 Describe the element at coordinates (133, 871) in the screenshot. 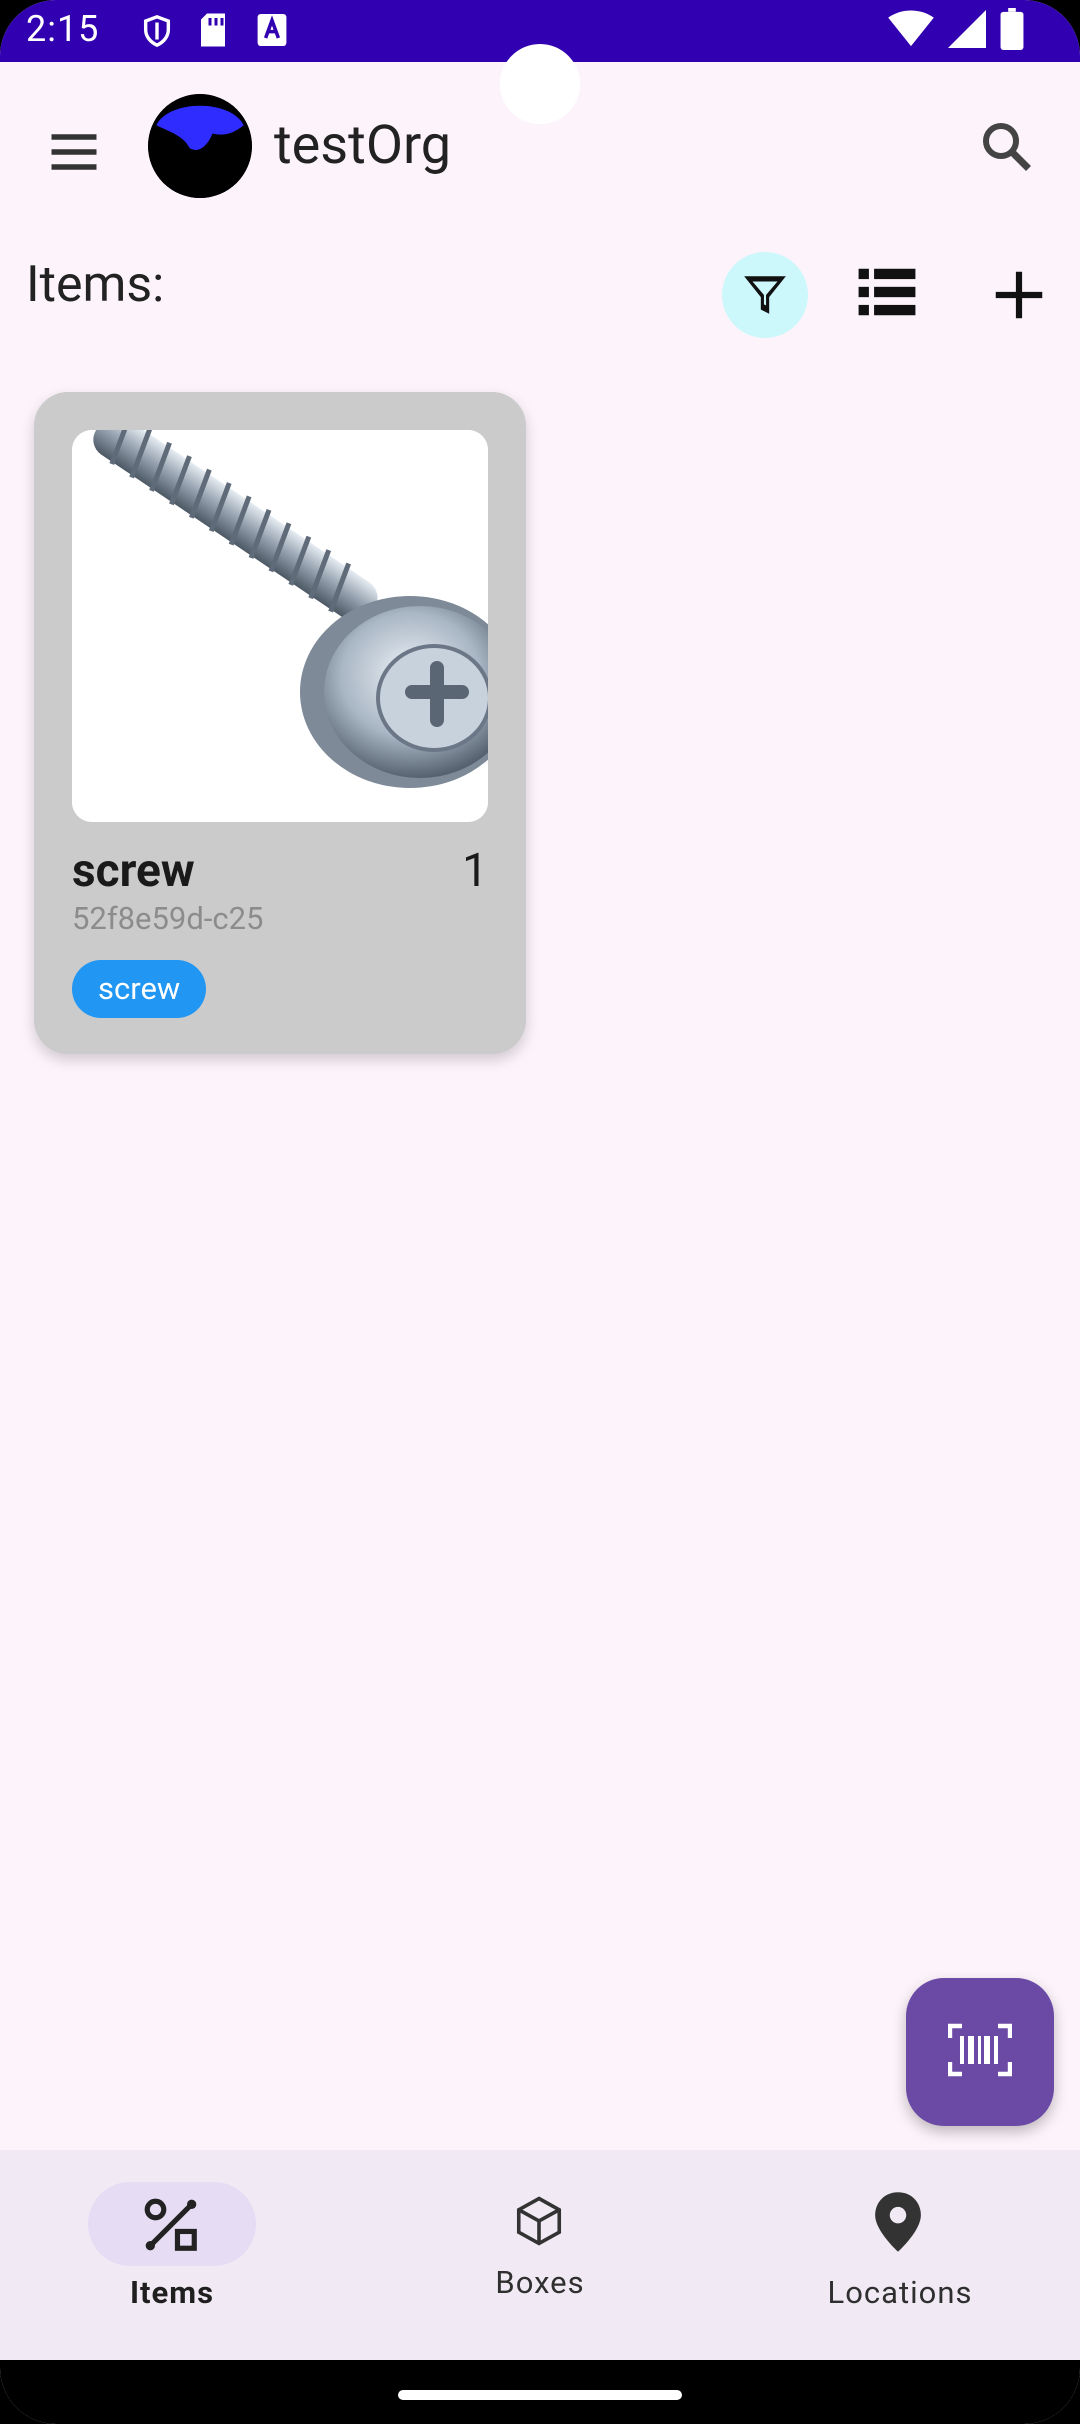

I see `item-name: screw` at that location.